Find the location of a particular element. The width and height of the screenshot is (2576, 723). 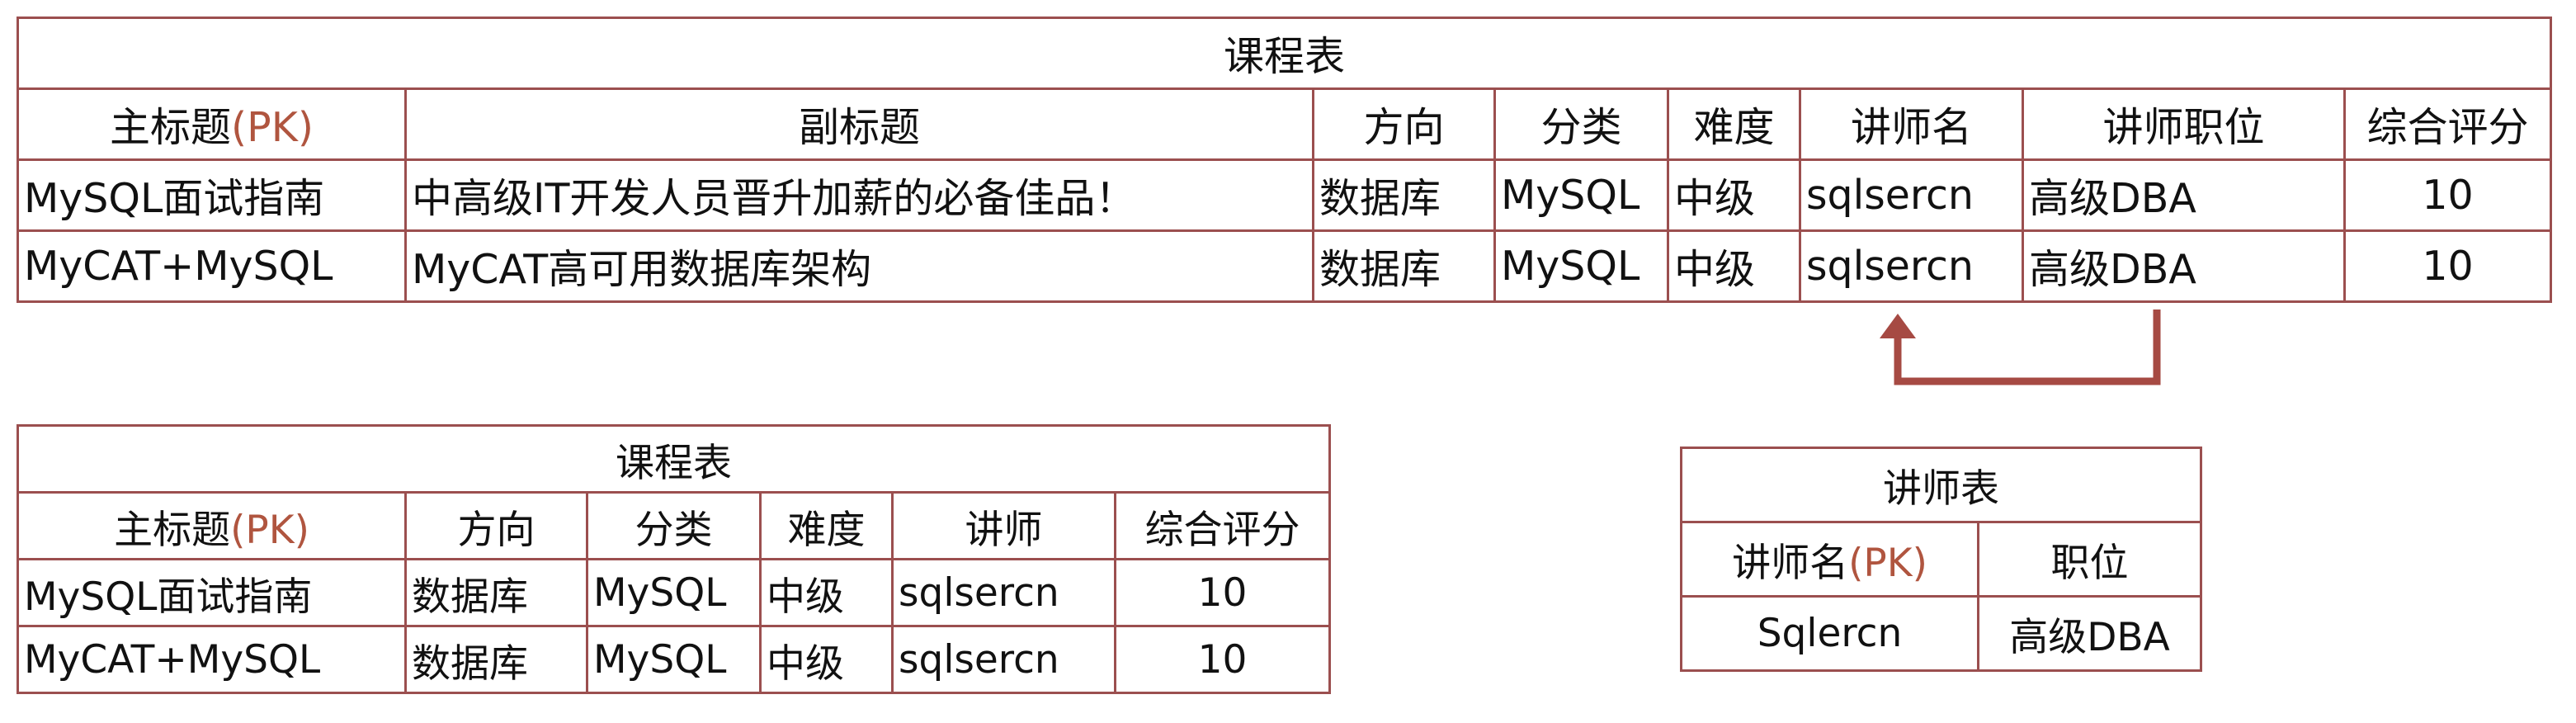

table-row: MySQL面试指南 数据库 MySQL 中级 sqlsercn 10 is located at coordinates (674, 592).